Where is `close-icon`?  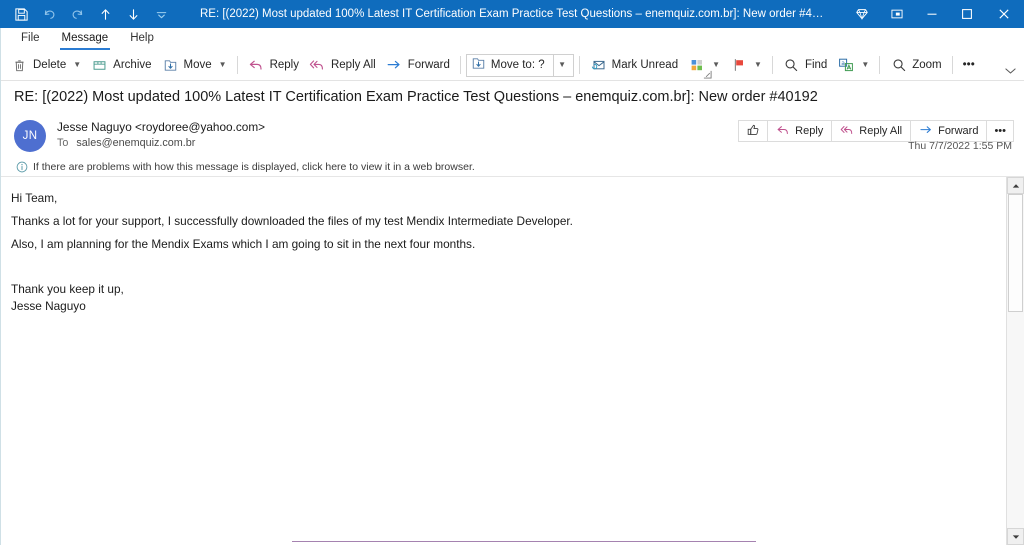
close-icon is located at coordinates (1004, 14).